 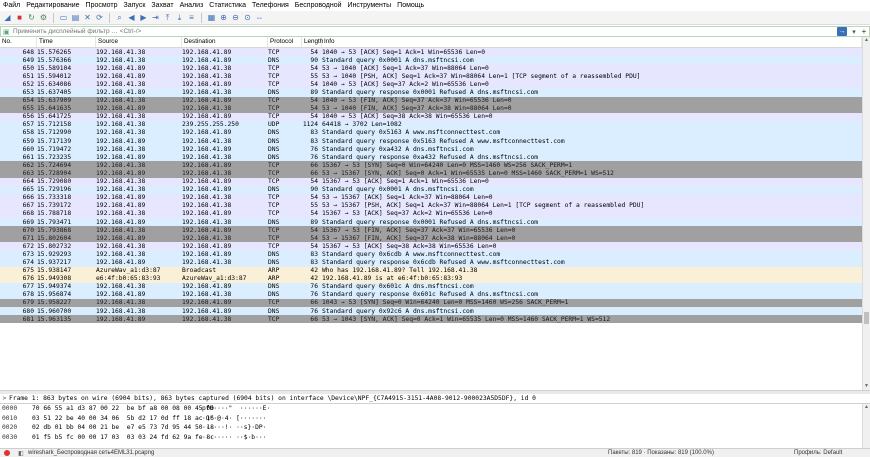 What do you see at coordinates (314, 206) in the screenshot?
I see `packet-length: 55` at bounding box center [314, 206].